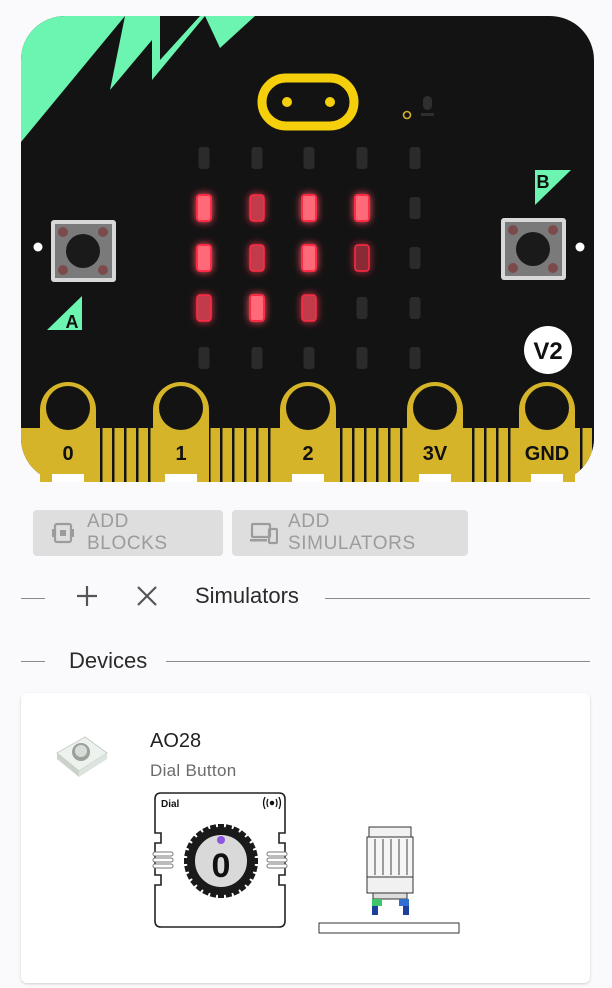 The height and width of the screenshot is (988, 612). Describe the element at coordinates (181, 432) in the screenshot. I see `pin-1: 1` at that location.